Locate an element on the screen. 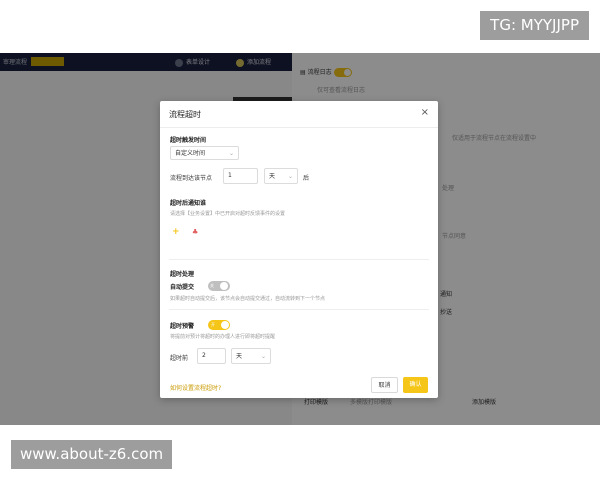 The width and height of the screenshot is (600, 480). warn-toggle: 开 is located at coordinates (219, 325).